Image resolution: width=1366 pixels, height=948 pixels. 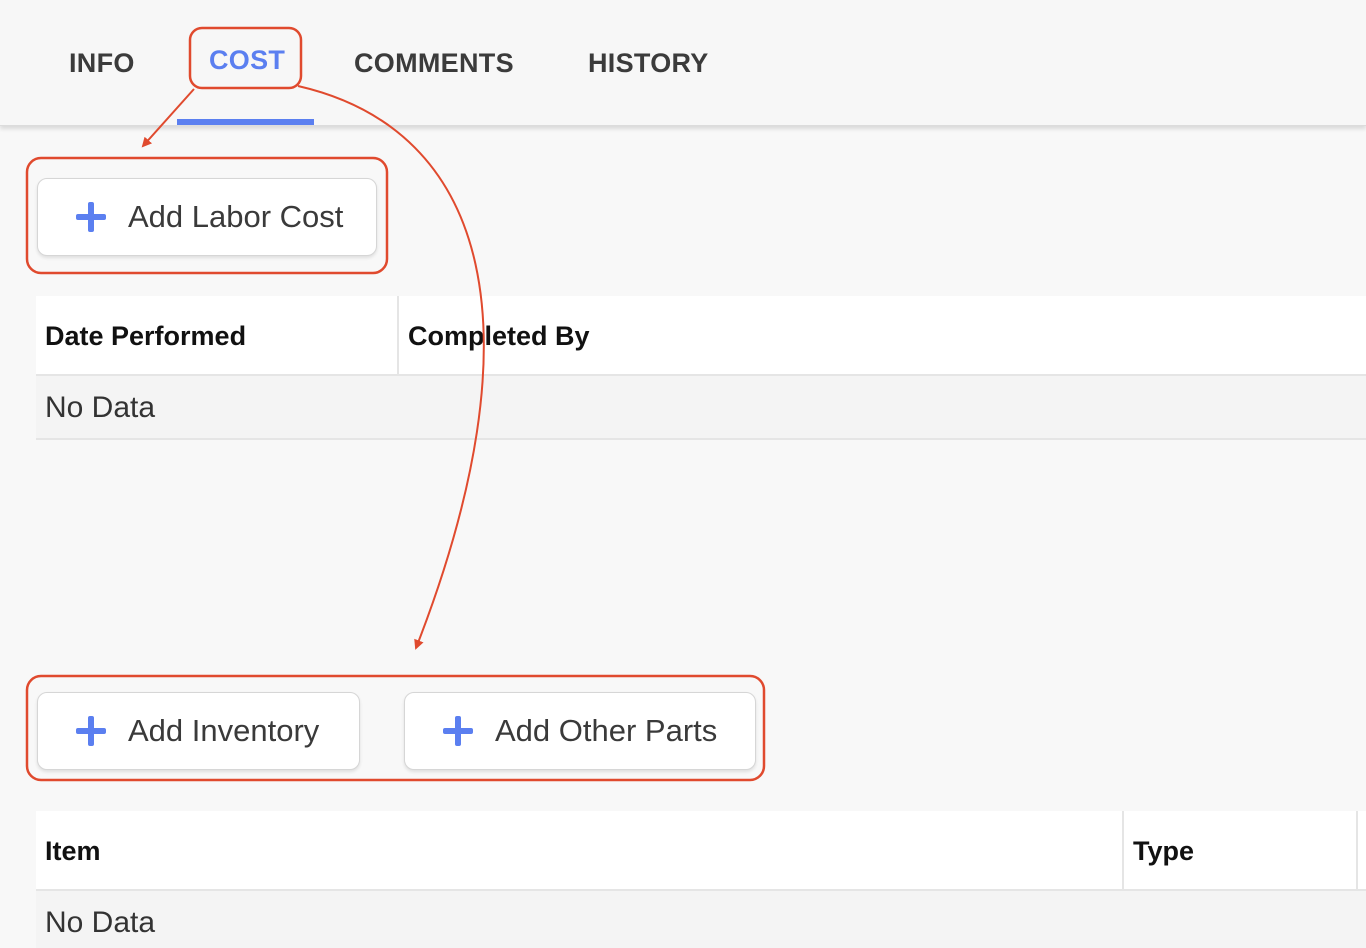 I want to click on active-tab-indicator, so click(x=245, y=122).